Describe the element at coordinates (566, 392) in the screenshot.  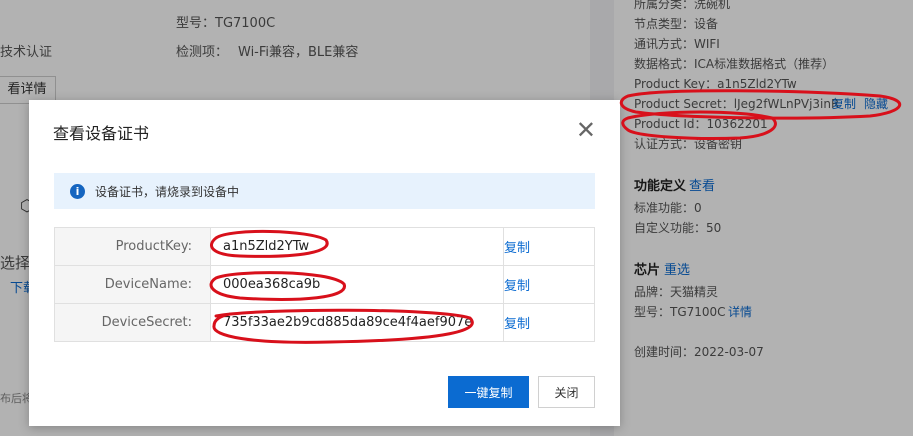
I see `close-button: 关闭` at that location.